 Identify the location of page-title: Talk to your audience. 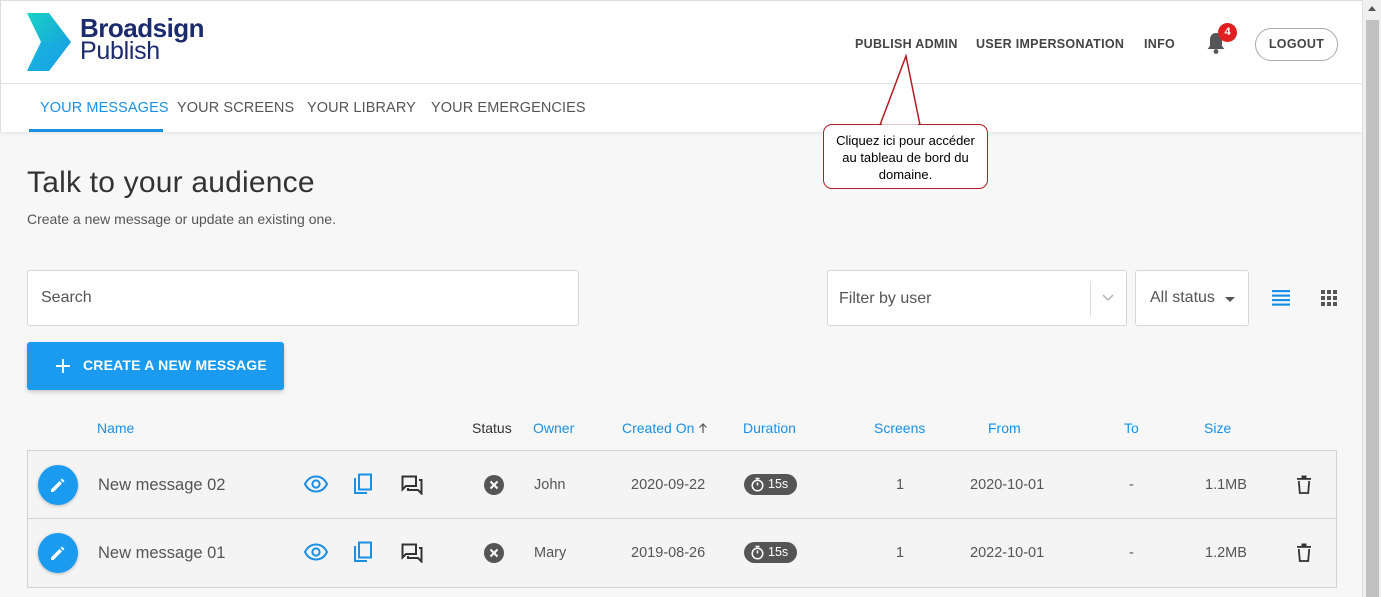
(171, 182).